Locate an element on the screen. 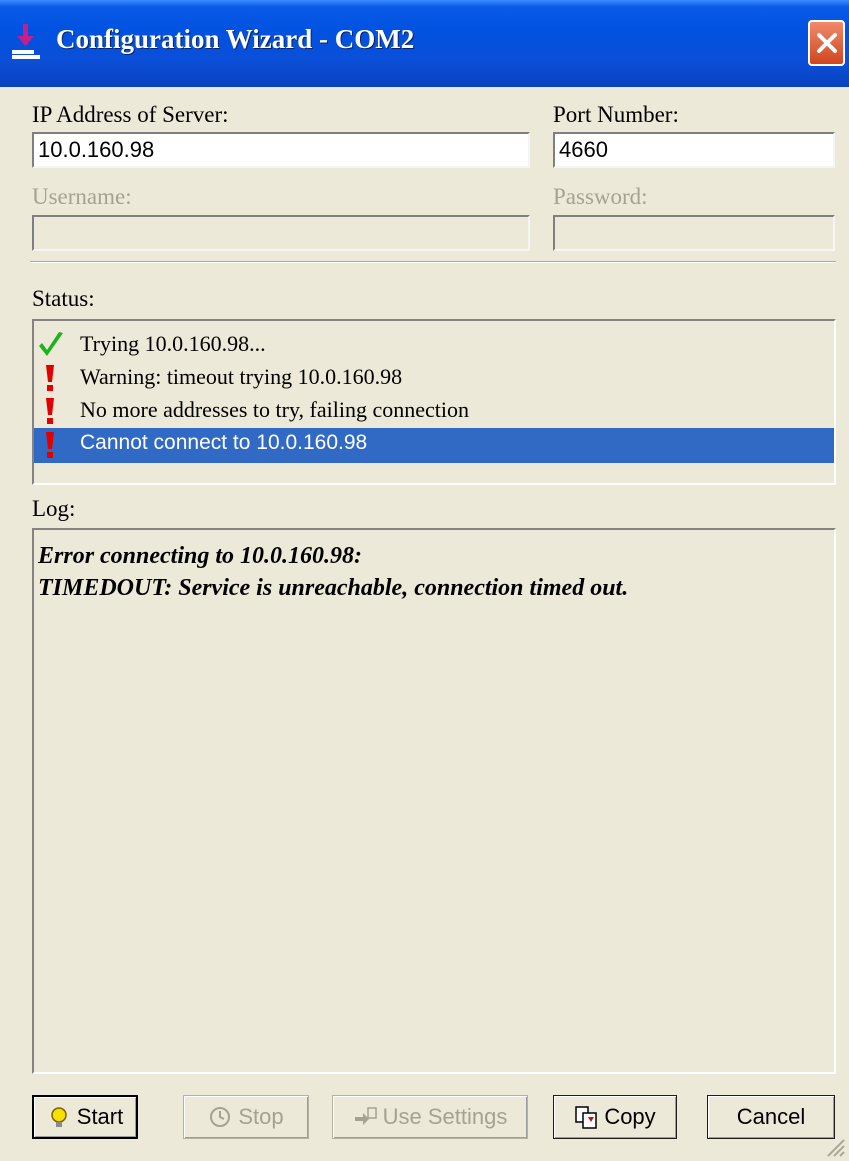  copy-icon is located at coordinates (586, 1117).